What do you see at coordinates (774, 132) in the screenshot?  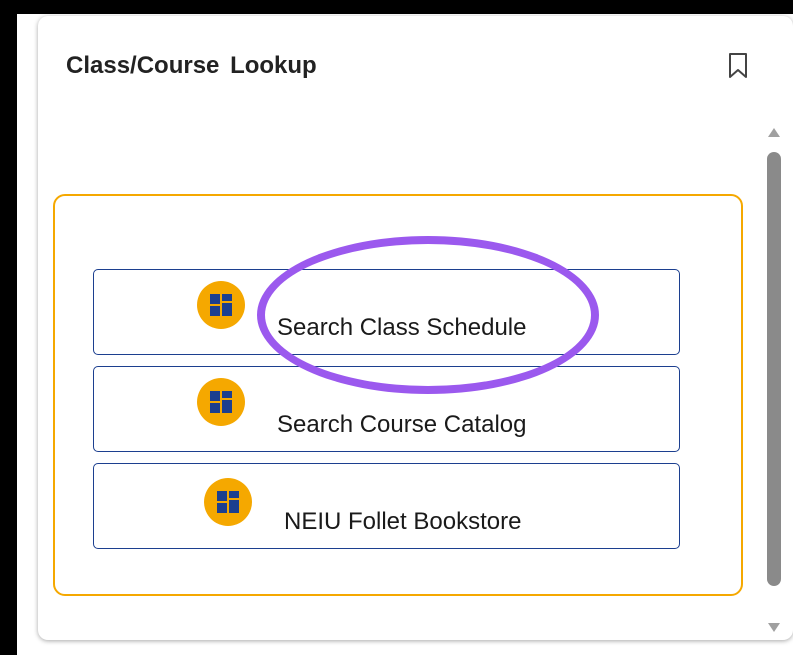 I see `scroll-up-arrow-icon` at bounding box center [774, 132].